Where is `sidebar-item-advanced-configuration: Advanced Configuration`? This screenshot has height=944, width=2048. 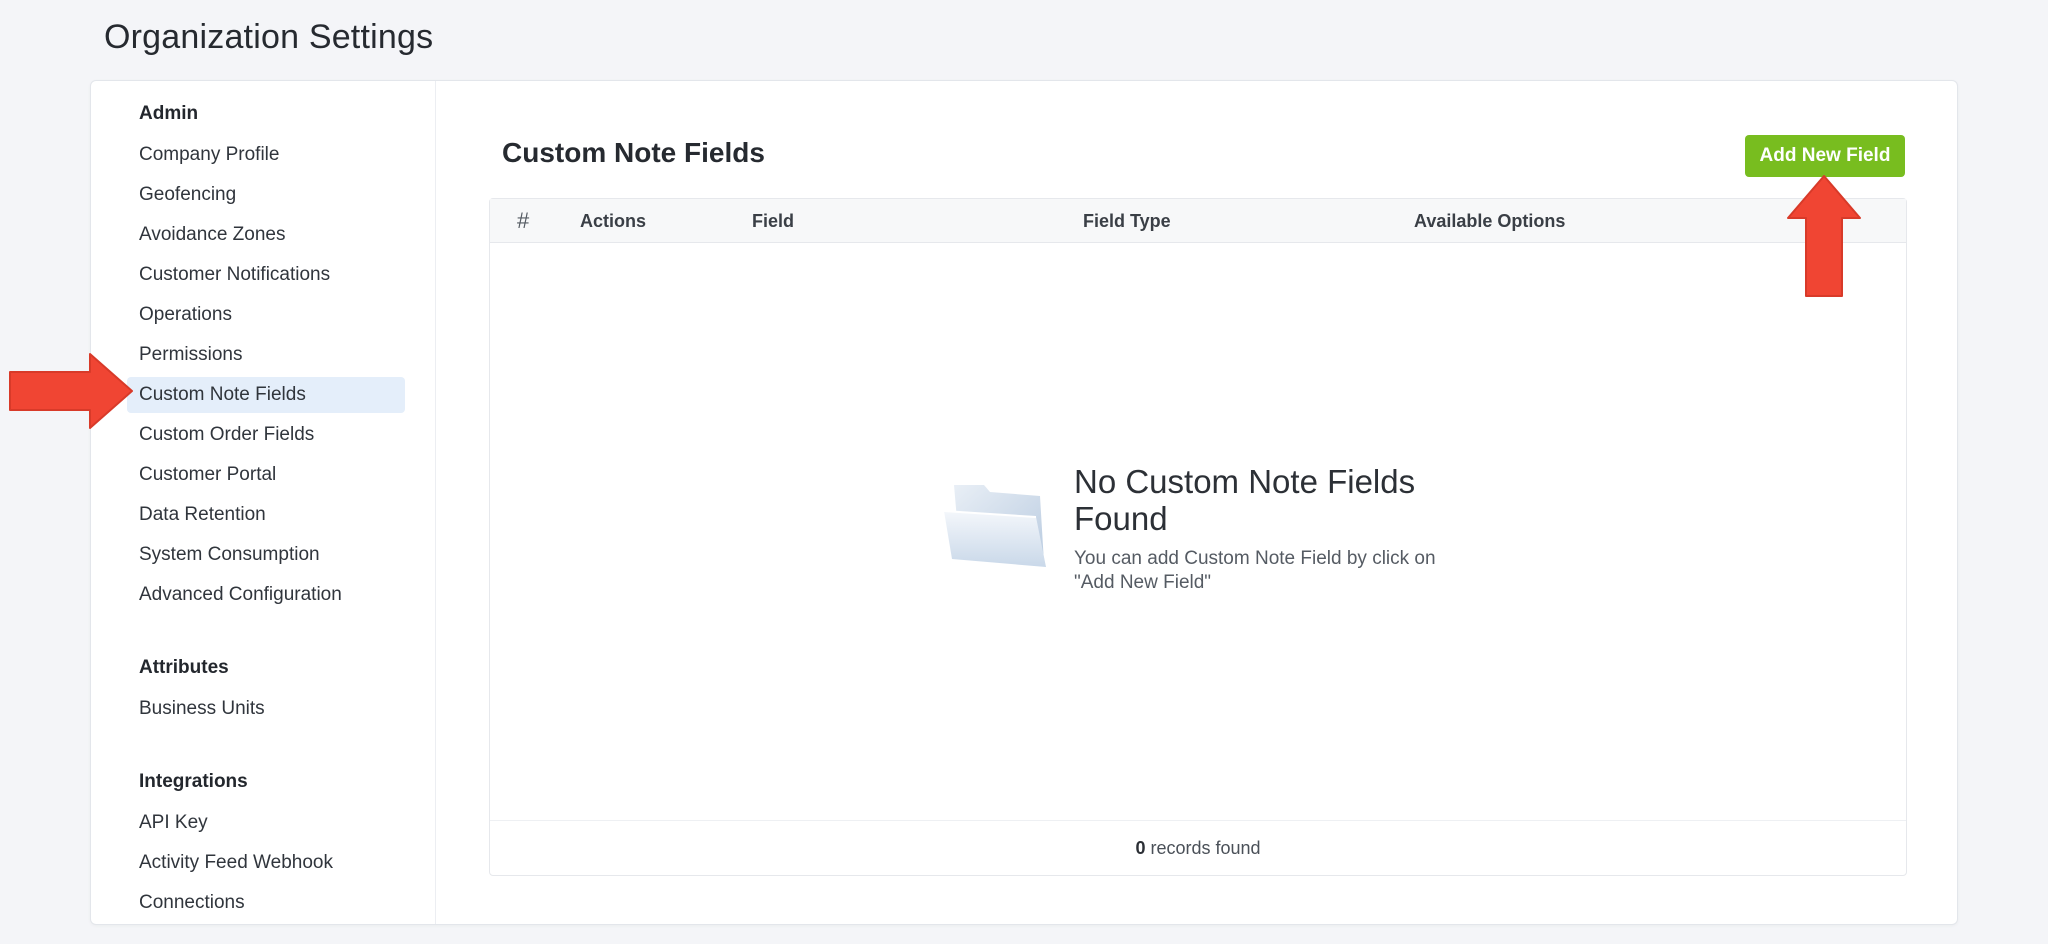 sidebar-item-advanced-configuration: Advanced Configuration is located at coordinates (266, 595).